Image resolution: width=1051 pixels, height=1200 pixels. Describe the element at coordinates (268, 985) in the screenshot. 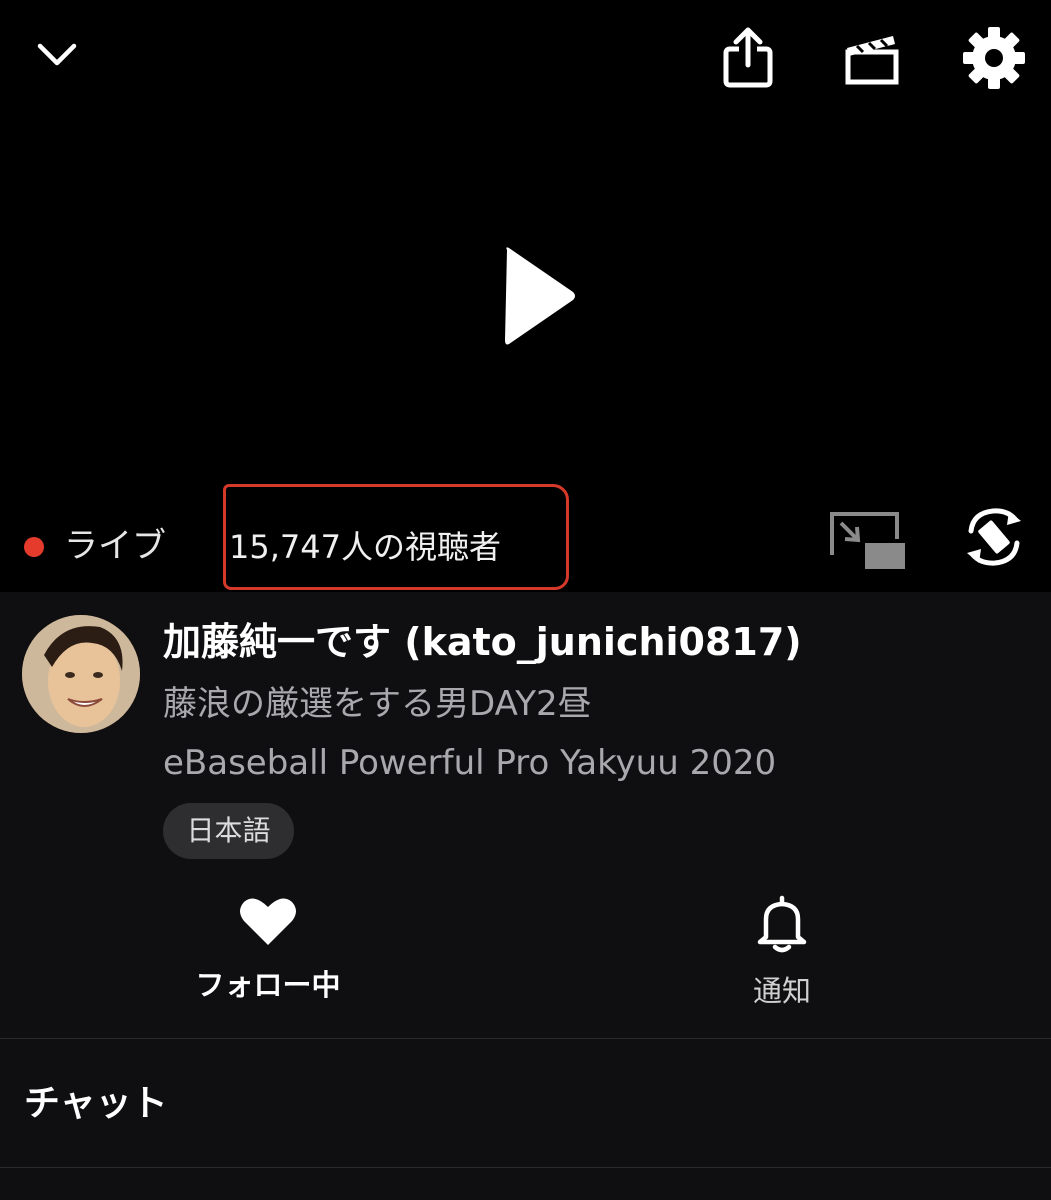

I see `follow-label: フォロー中` at that location.